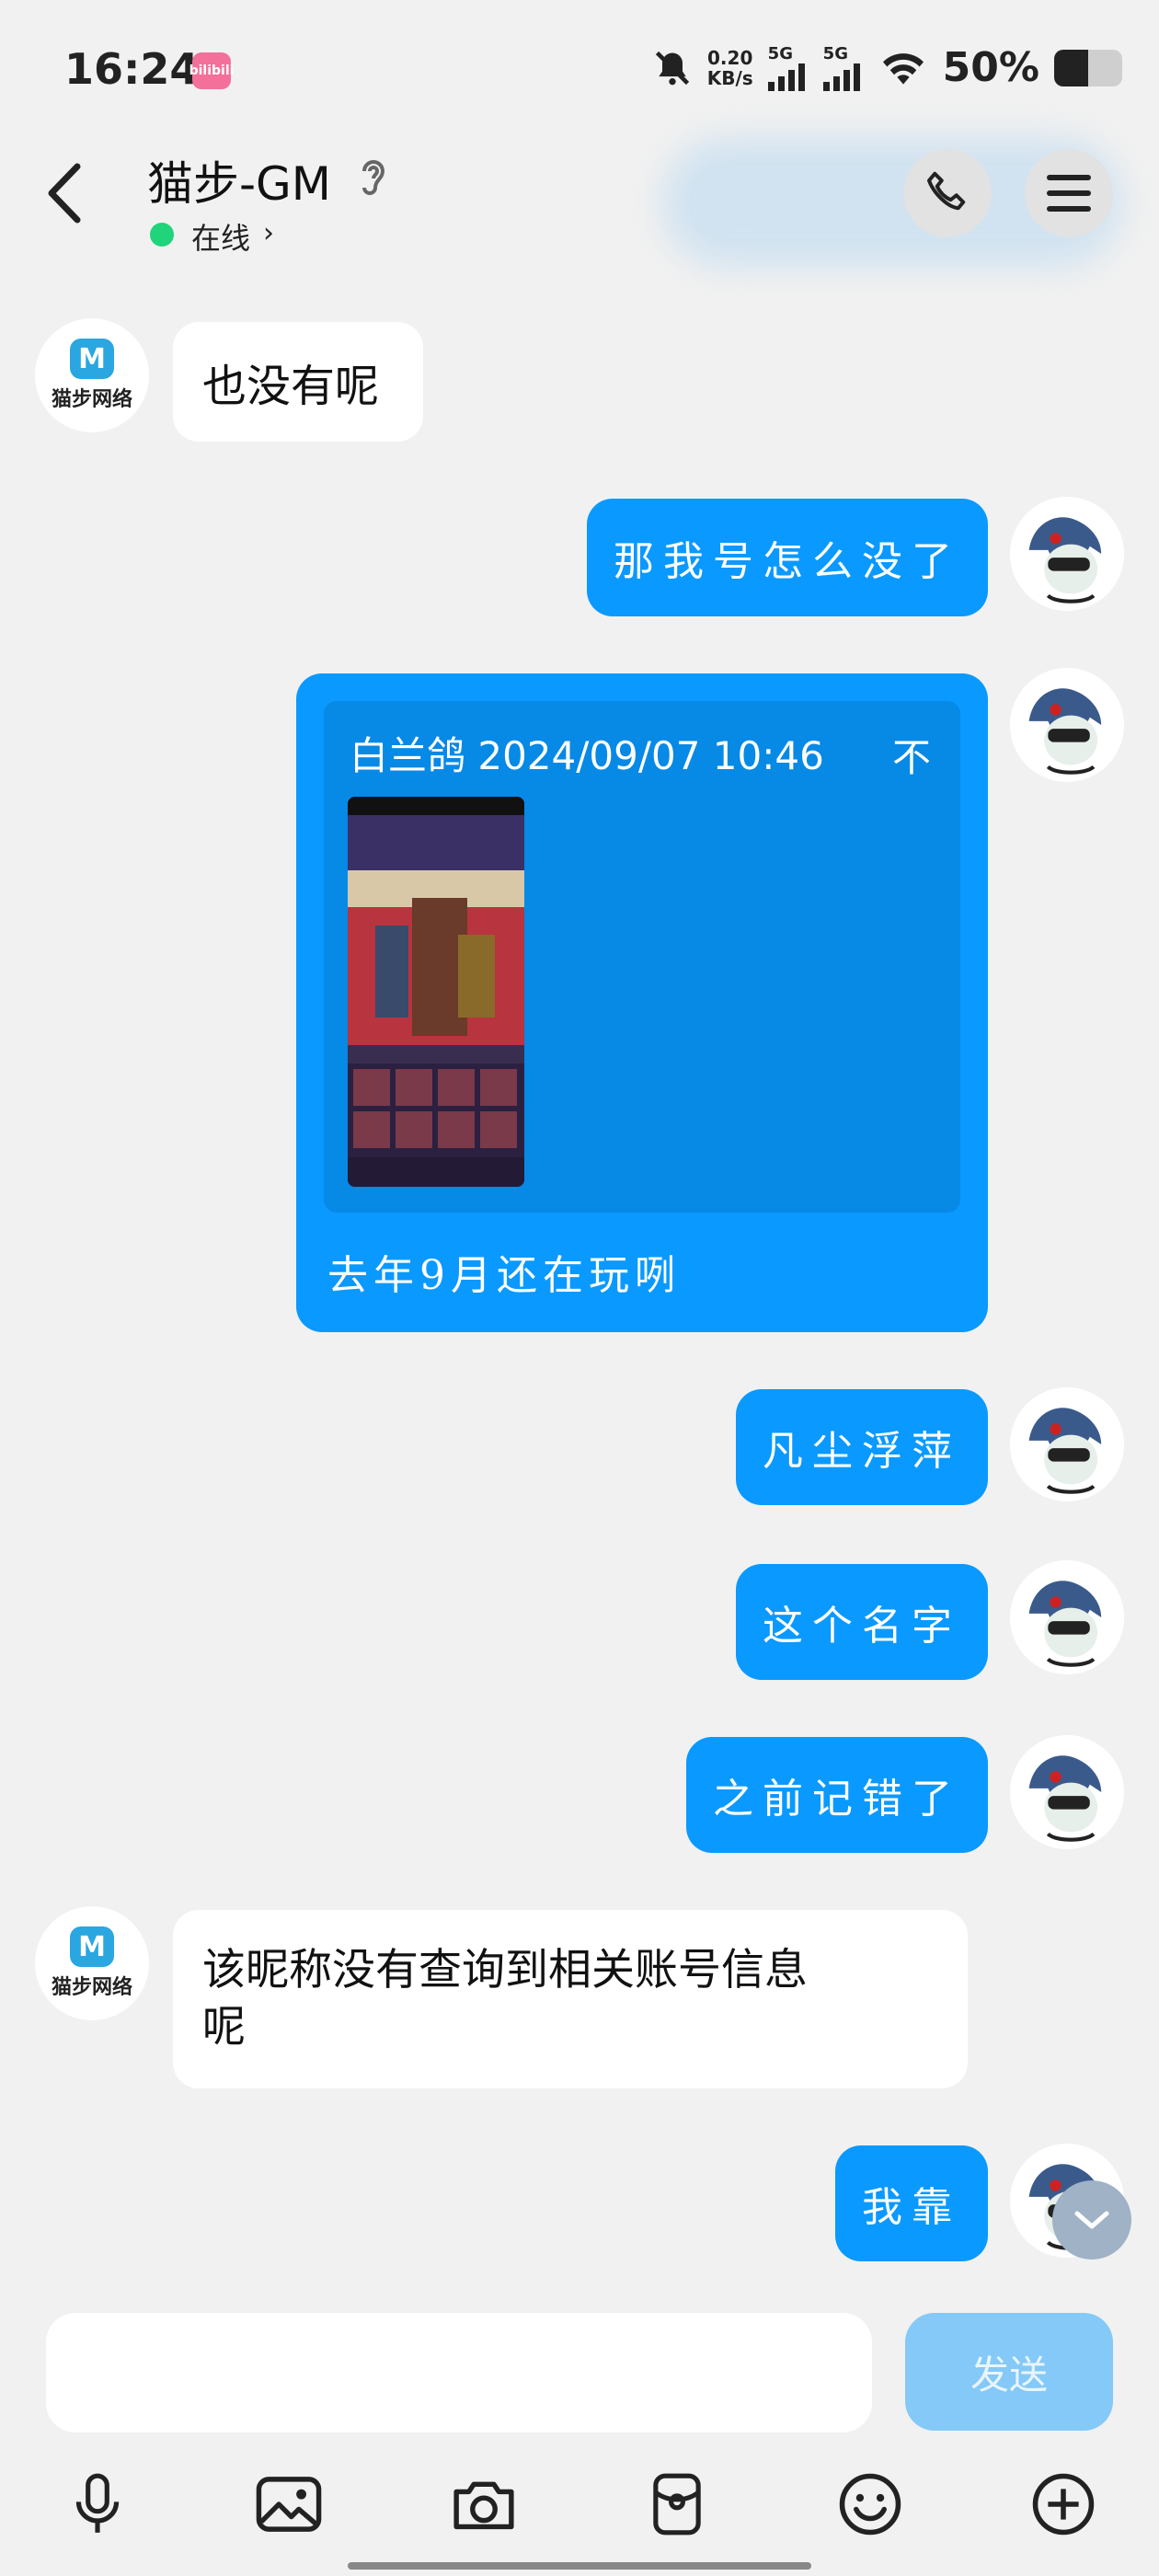 Image resolution: width=1159 pixels, height=2576 pixels. Describe the element at coordinates (220, 236) in the screenshot. I see `online-status-text: 在线` at that location.